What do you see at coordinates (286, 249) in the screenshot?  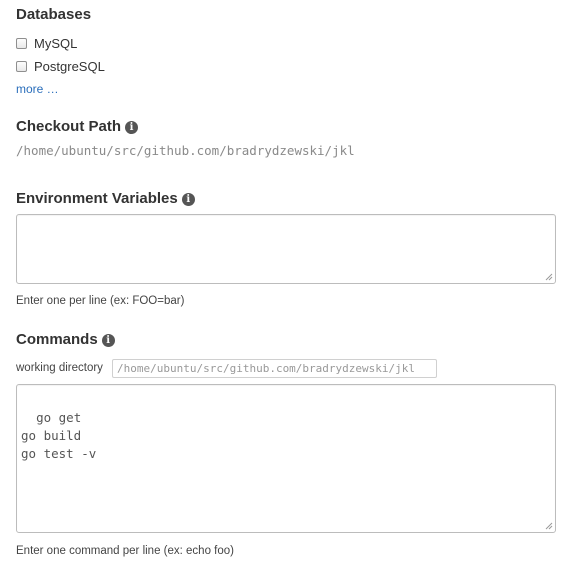 I see `environment-variables-textarea` at bounding box center [286, 249].